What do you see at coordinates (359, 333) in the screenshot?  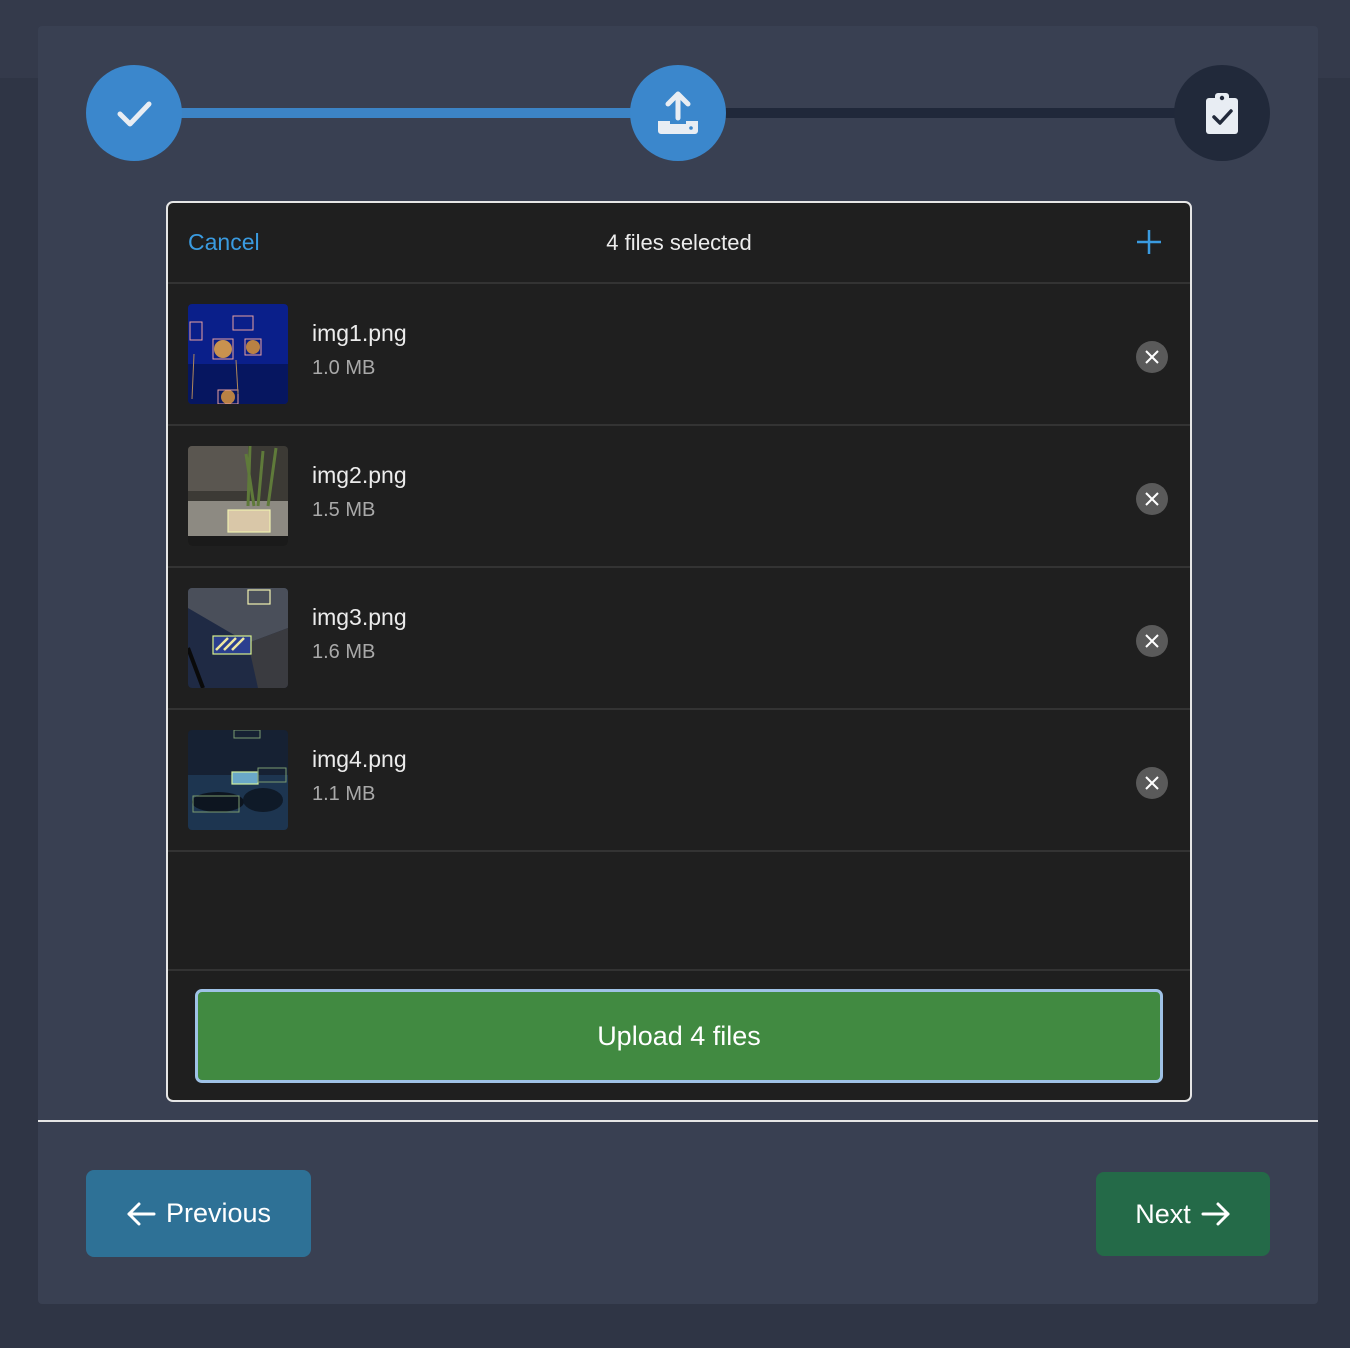 I see `file-name: img1.png` at bounding box center [359, 333].